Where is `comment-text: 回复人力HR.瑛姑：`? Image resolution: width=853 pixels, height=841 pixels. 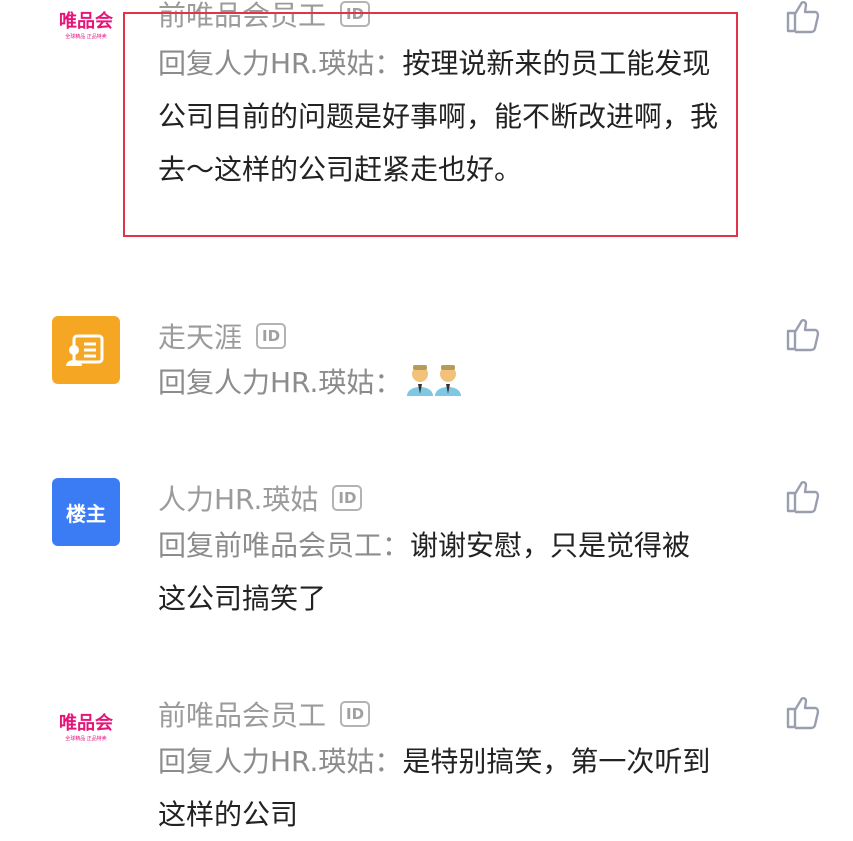 comment-text: 回复人力HR.瑛姑： is located at coordinates (443, 382).